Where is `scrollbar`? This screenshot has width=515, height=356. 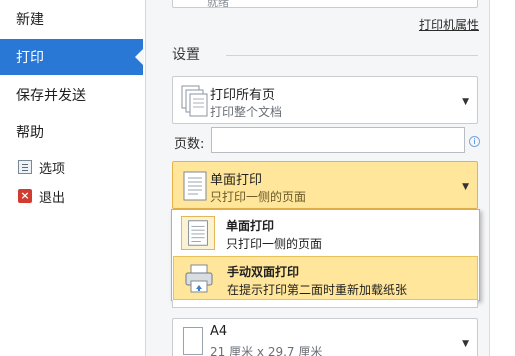
scrollbar is located at coordinates (502, 178).